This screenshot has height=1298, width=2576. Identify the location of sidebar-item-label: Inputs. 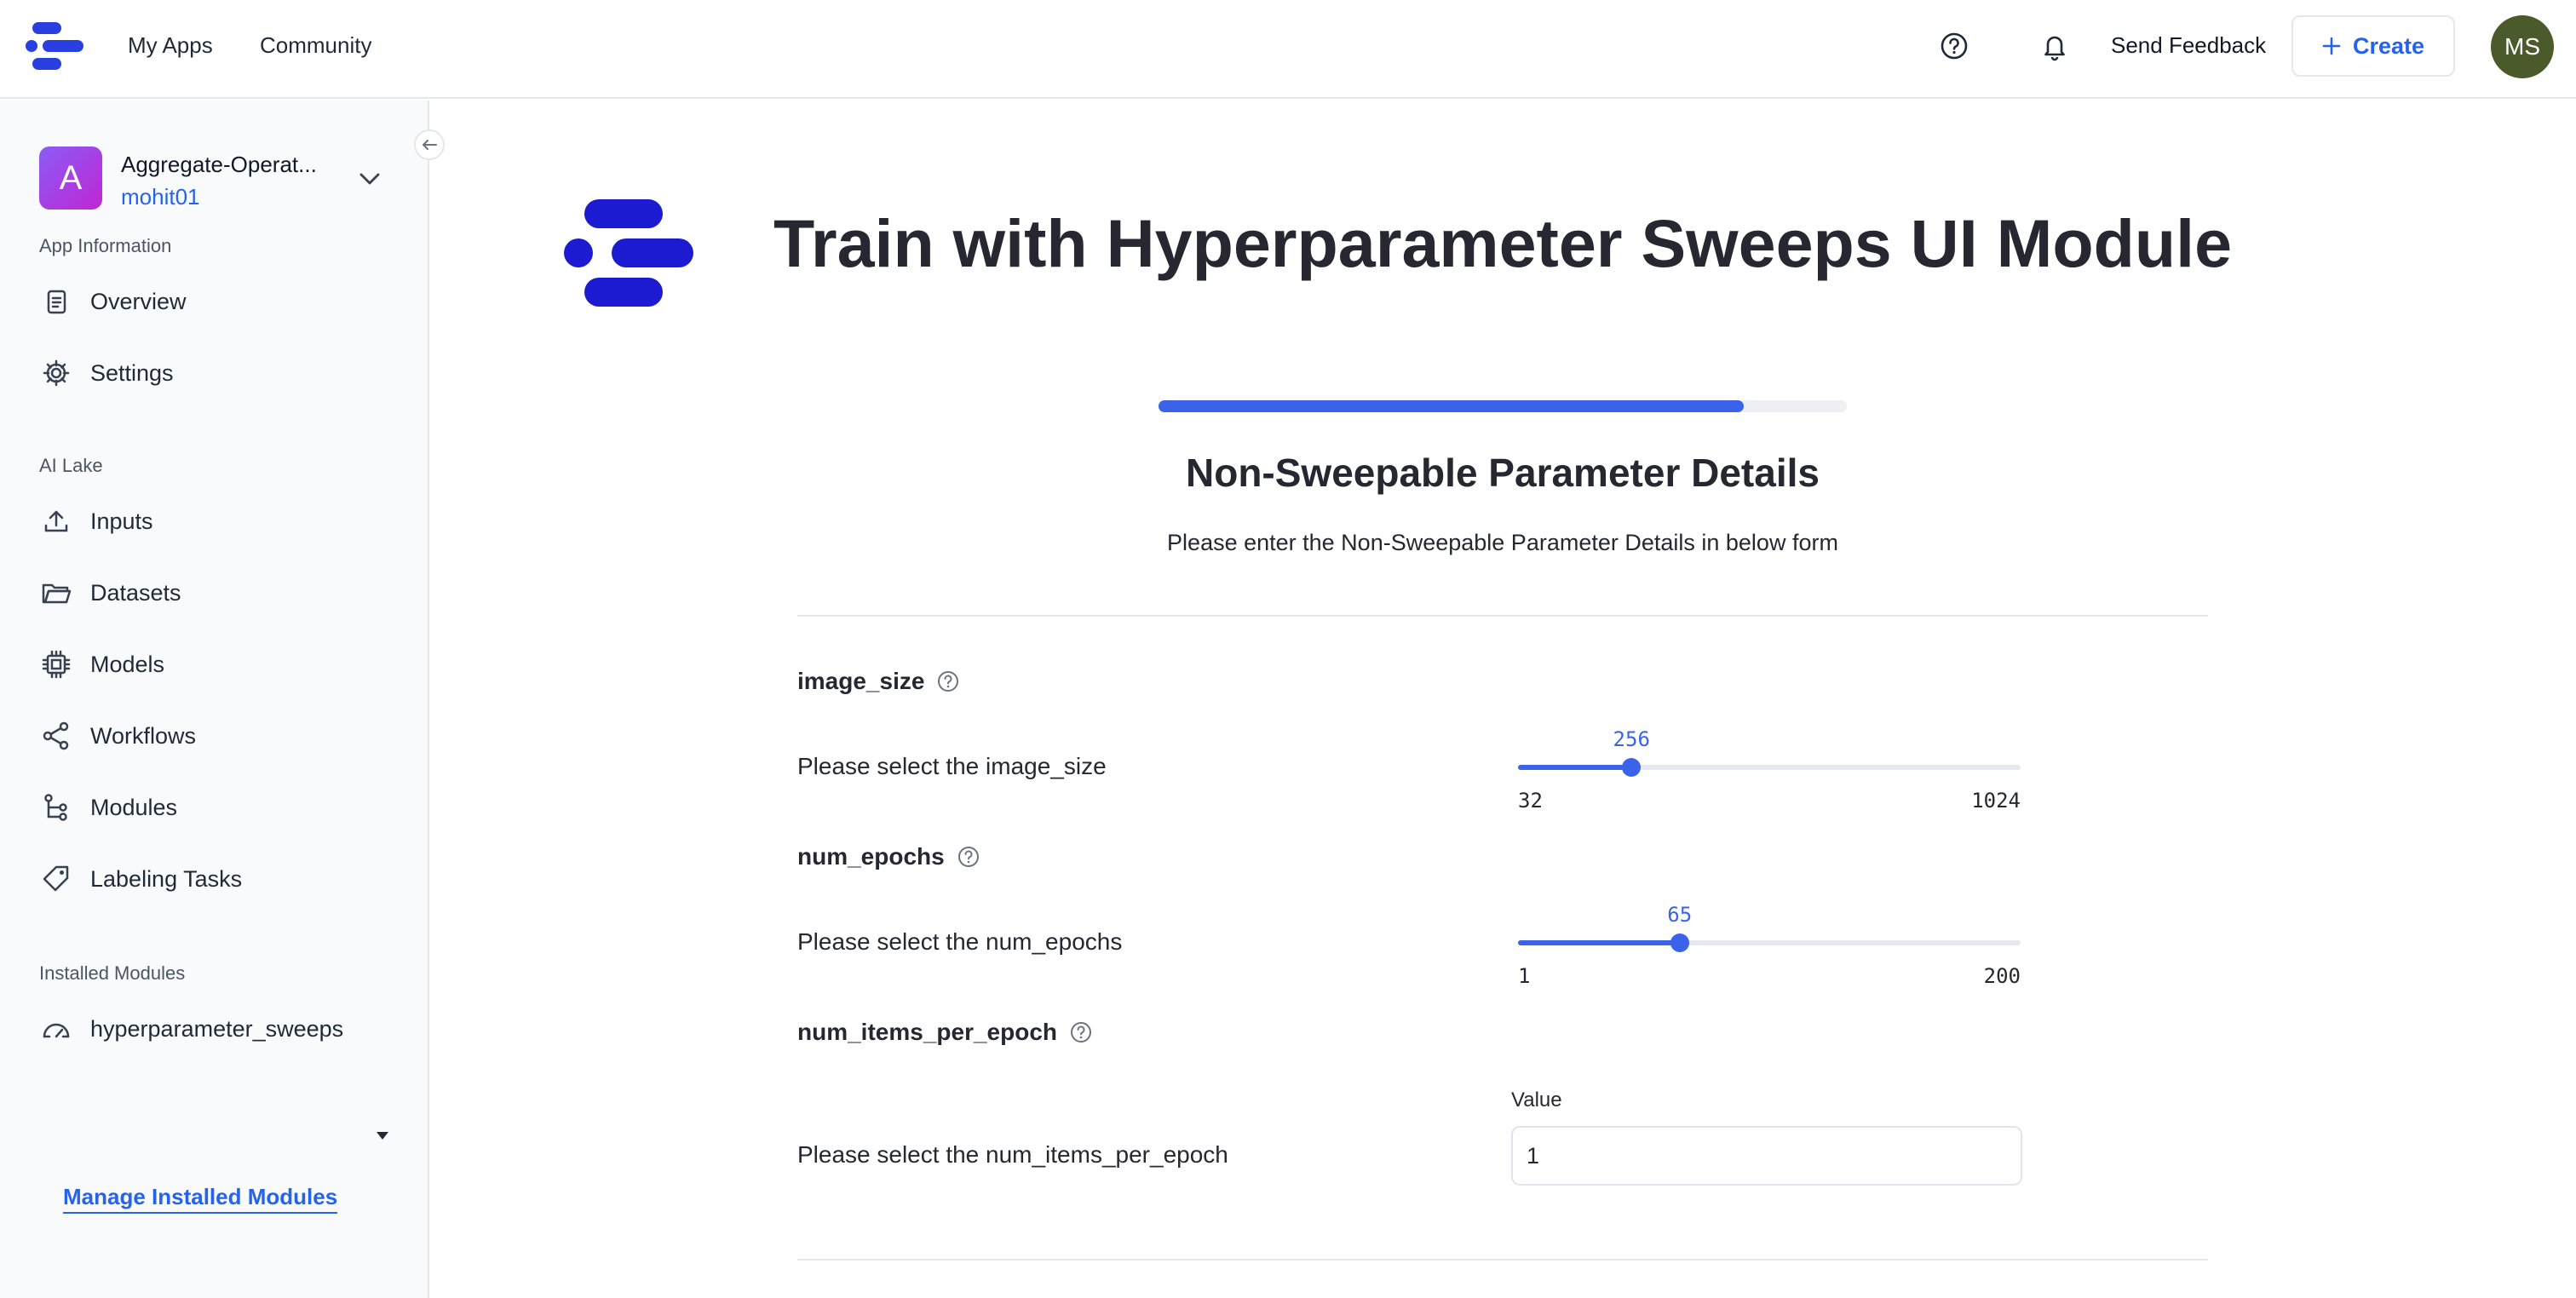
(122, 521).